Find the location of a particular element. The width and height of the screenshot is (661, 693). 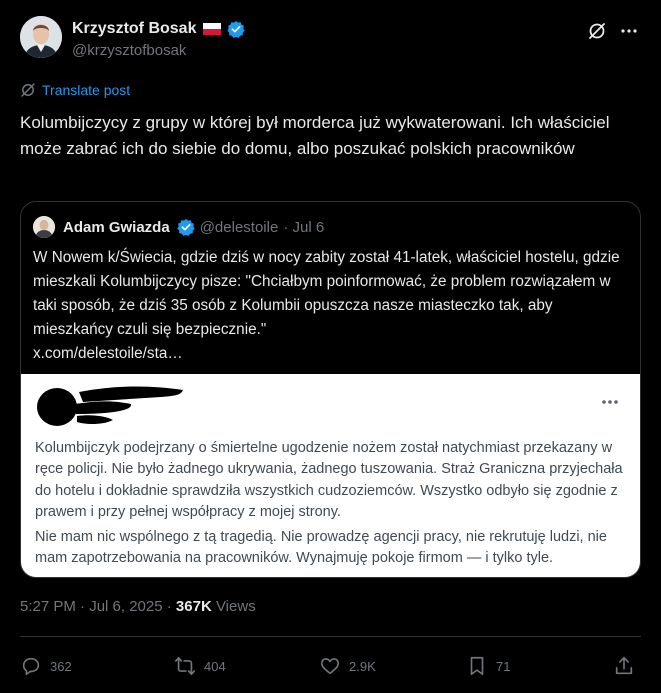

reply-button: 362 is located at coordinates (46, 666).